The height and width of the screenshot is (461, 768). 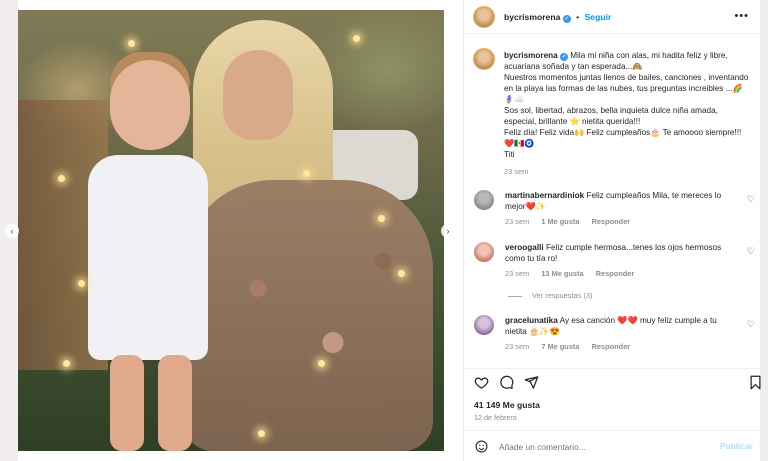 What do you see at coordinates (562, 273) in the screenshot?
I see `comment-likes: 13 Me gusta` at bounding box center [562, 273].